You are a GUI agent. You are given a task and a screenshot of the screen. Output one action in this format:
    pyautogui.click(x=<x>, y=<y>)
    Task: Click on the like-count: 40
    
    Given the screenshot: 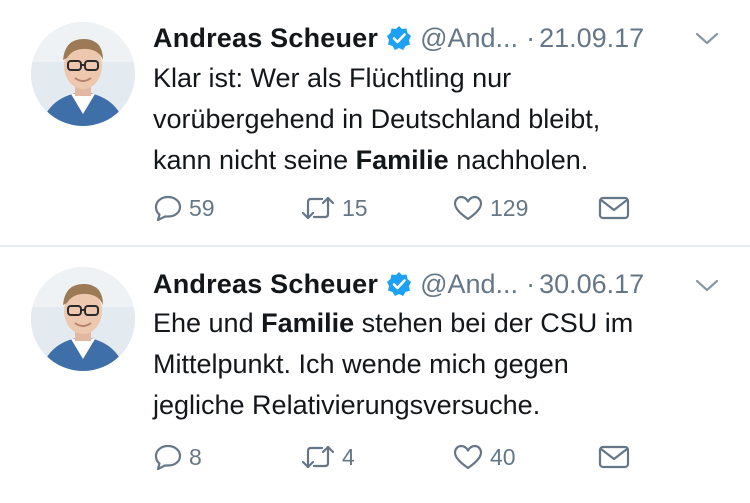 What is the action you would take?
    pyautogui.click(x=503, y=456)
    